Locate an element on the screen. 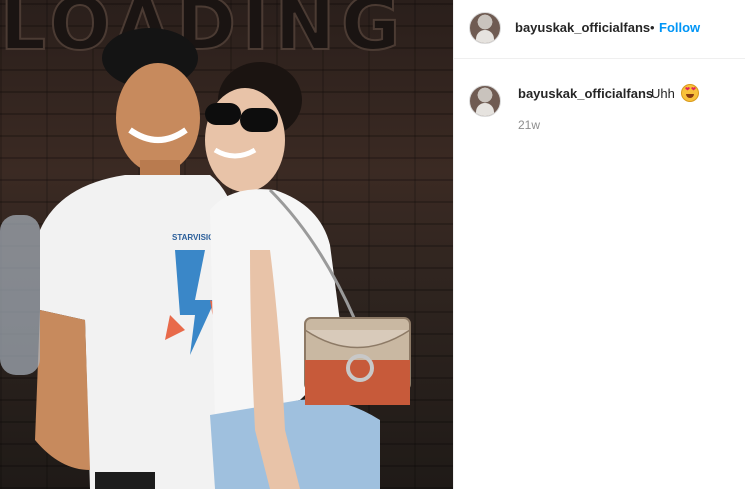 The height and width of the screenshot is (489, 745). comment-avatar is located at coordinates (485, 101).